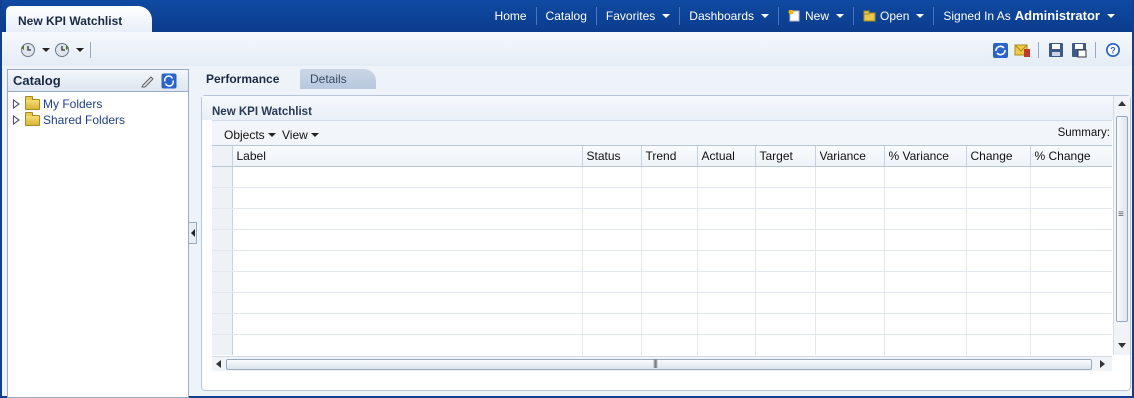 The width and height of the screenshot is (1134, 398). Describe the element at coordinates (250, 135) in the screenshot. I see `objects-menu: Objects` at that location.